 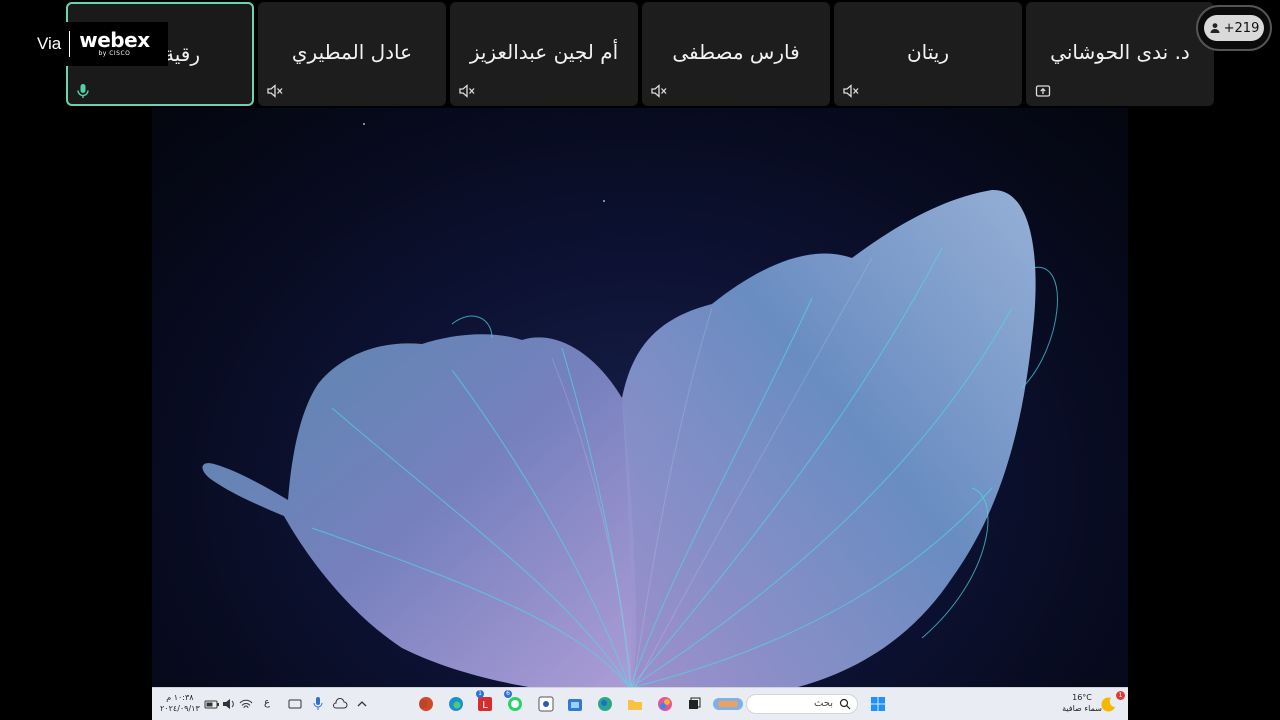 I want to click on participant-count-button: +219, so click(x=1234, y=28).